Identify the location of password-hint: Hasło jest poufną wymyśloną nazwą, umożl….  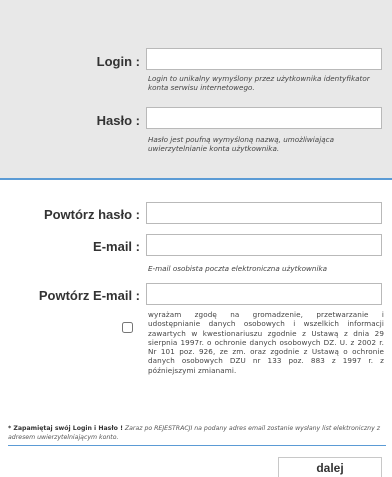
(241, 144).